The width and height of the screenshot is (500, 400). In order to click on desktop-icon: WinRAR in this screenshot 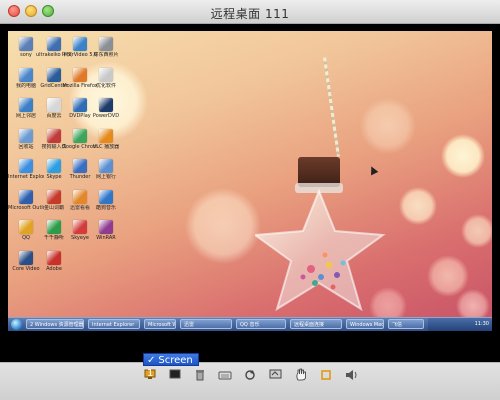, I will do `click(106, 234)`.